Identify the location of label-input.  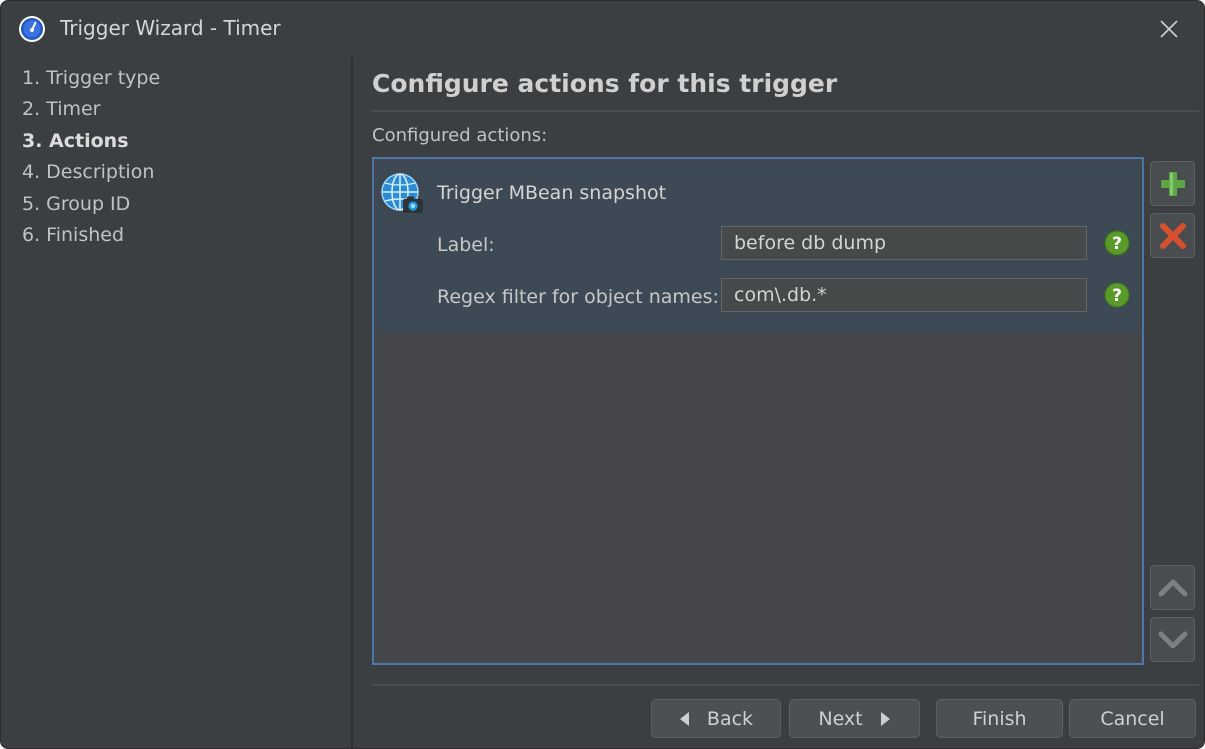
(904, 243).